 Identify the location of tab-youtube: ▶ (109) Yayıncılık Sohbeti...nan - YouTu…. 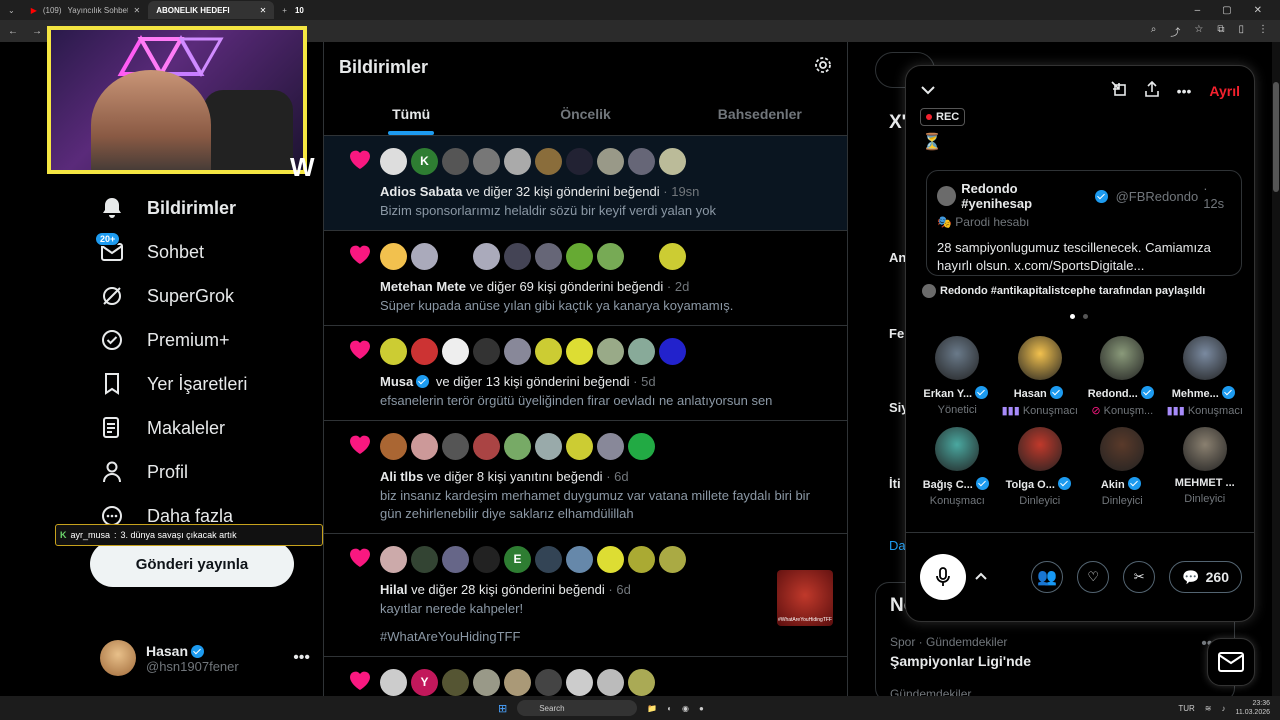
(86, 10).